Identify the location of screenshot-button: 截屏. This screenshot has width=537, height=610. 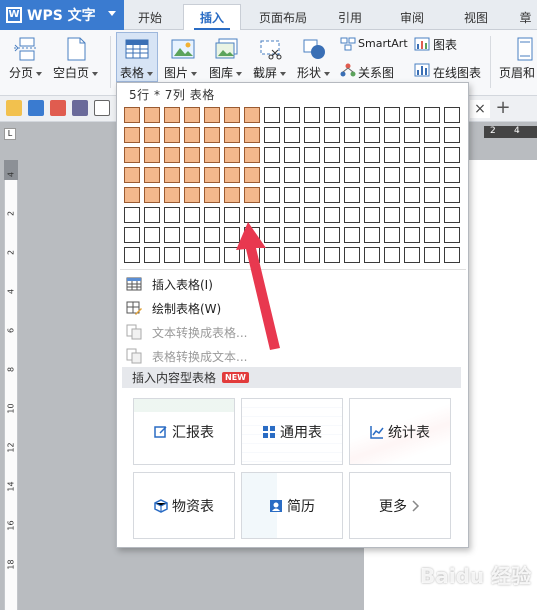
(270, 72).